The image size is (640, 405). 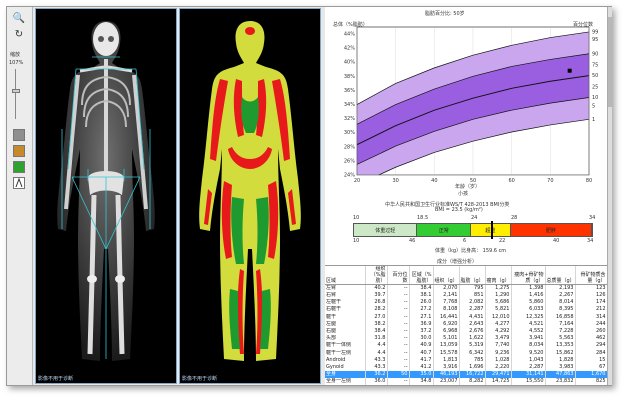 What do you see at coordinates (595, 54) in the screenshot?
I see `chart-y2-tick-label: 90` at bounding box center [595, 54].